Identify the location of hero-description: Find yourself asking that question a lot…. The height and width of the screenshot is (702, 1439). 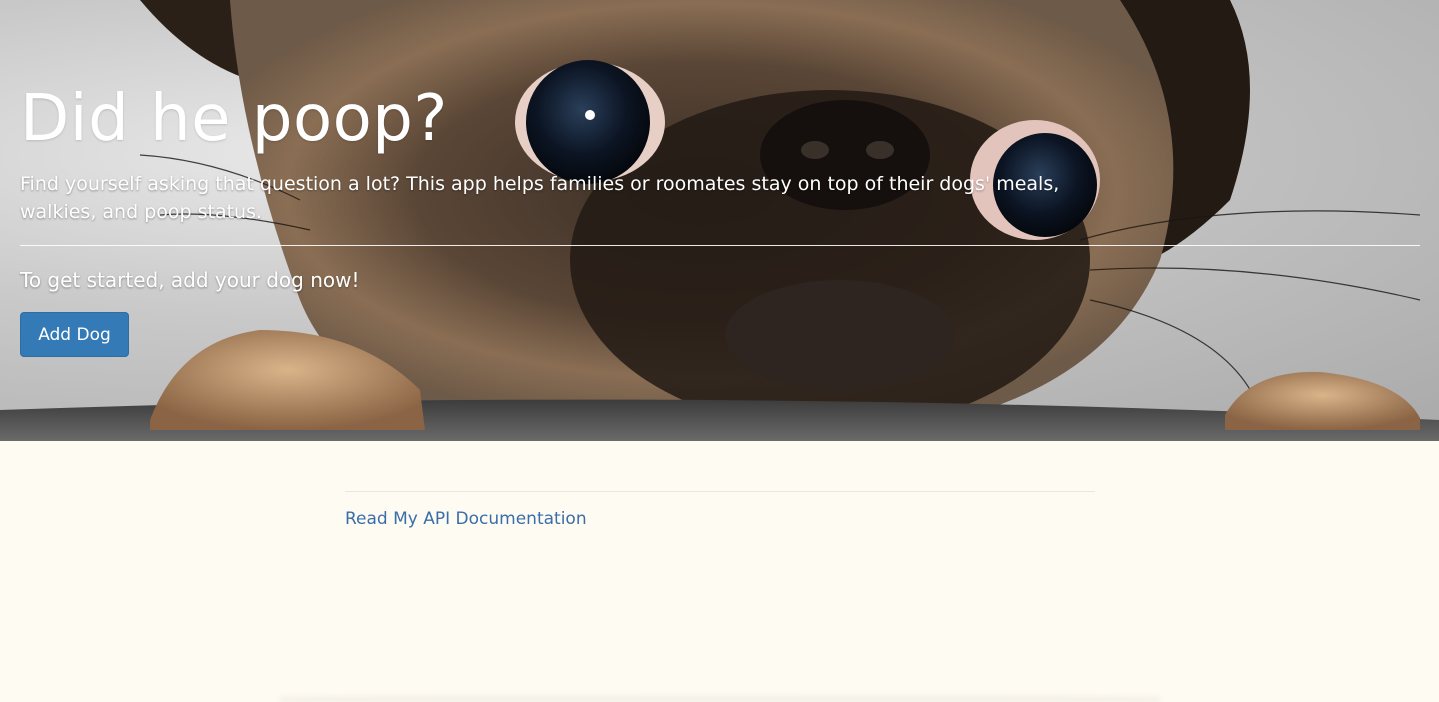
(540, 198).